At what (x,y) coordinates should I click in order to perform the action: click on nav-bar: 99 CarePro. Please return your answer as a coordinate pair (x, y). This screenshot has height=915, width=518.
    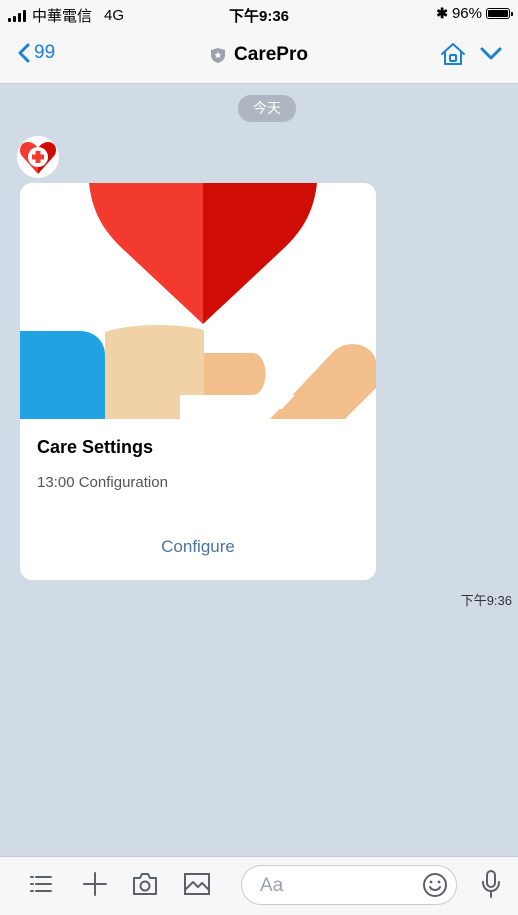
    Looking at the image, I should click on (259, 56).